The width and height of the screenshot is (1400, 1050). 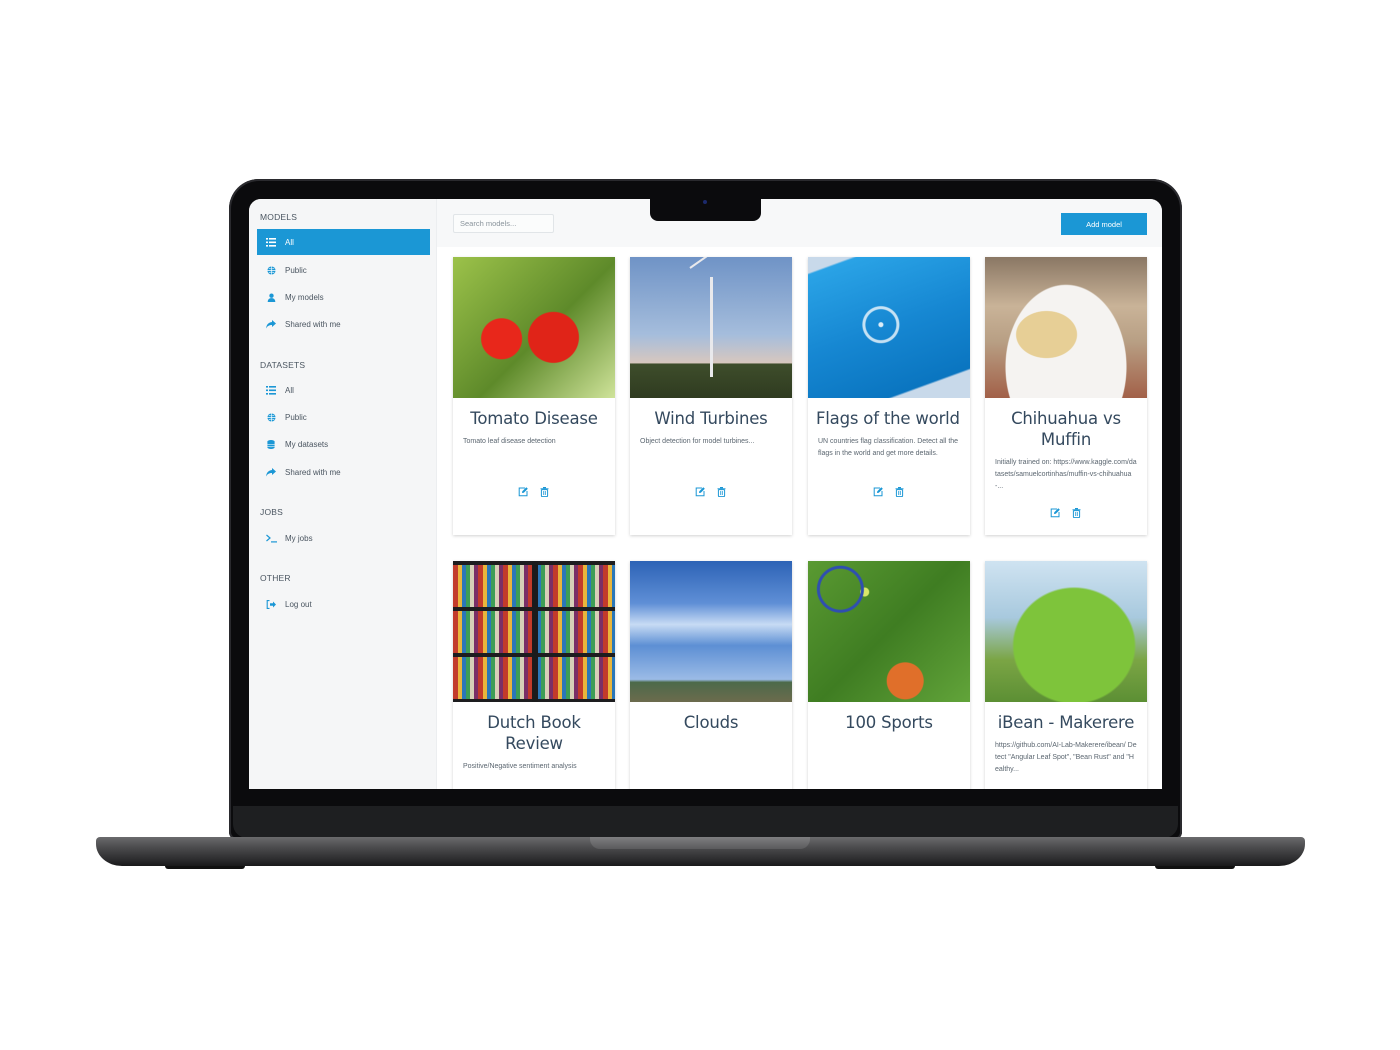 I want to click on model-title: Clouds, so click(x=711, y=722).